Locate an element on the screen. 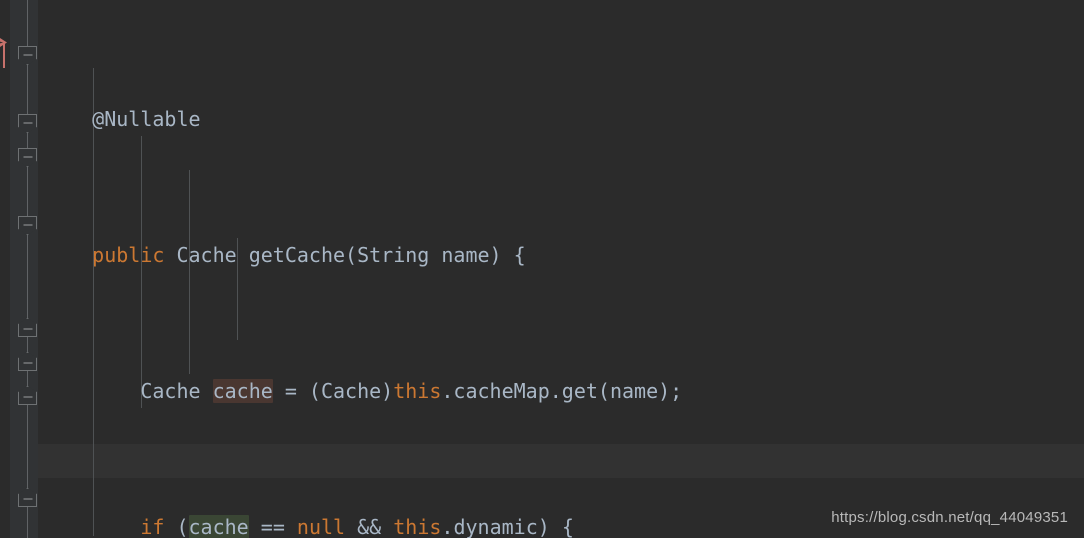  run-method-arrow-icon is located at coordinates (3, 53).